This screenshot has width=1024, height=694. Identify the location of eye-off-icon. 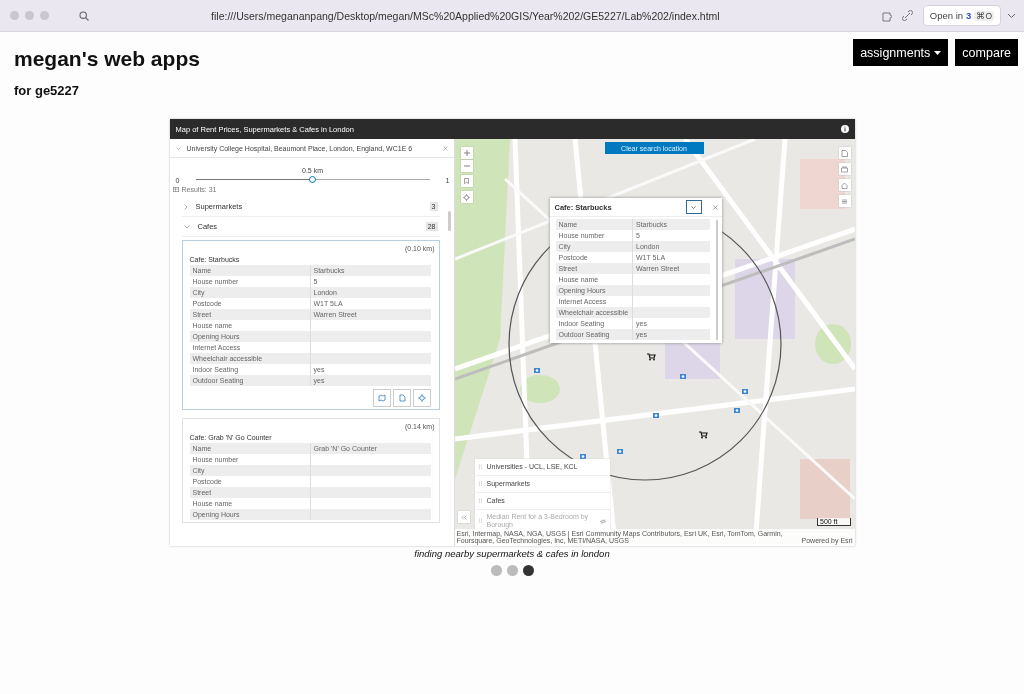
(602, 521).